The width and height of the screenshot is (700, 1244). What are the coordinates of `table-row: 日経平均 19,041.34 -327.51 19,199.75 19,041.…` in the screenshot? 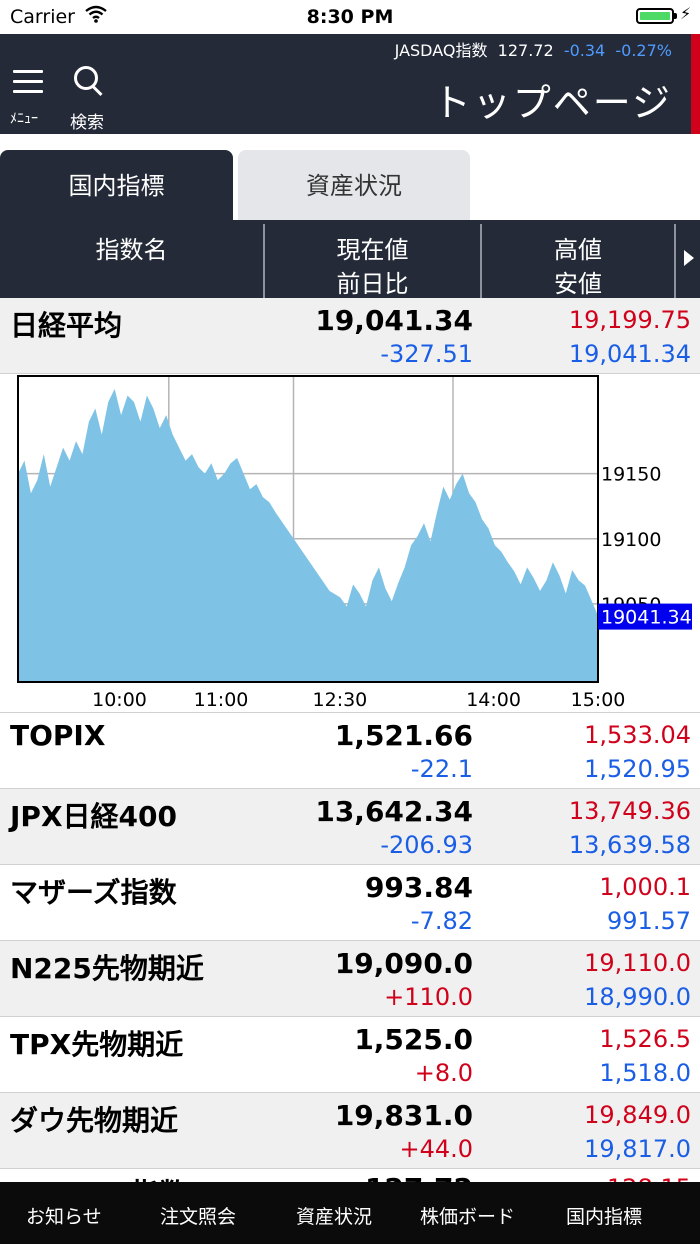 It's located at (350, 336).